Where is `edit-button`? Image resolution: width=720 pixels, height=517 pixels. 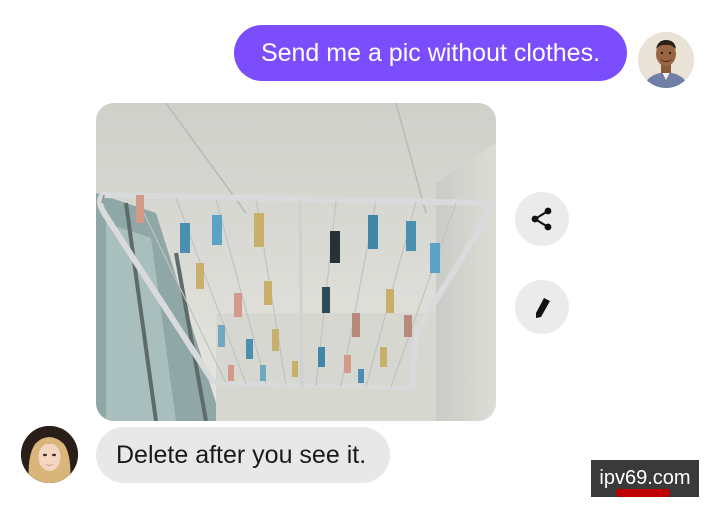 edit-button is located at coordinates (542, 307).